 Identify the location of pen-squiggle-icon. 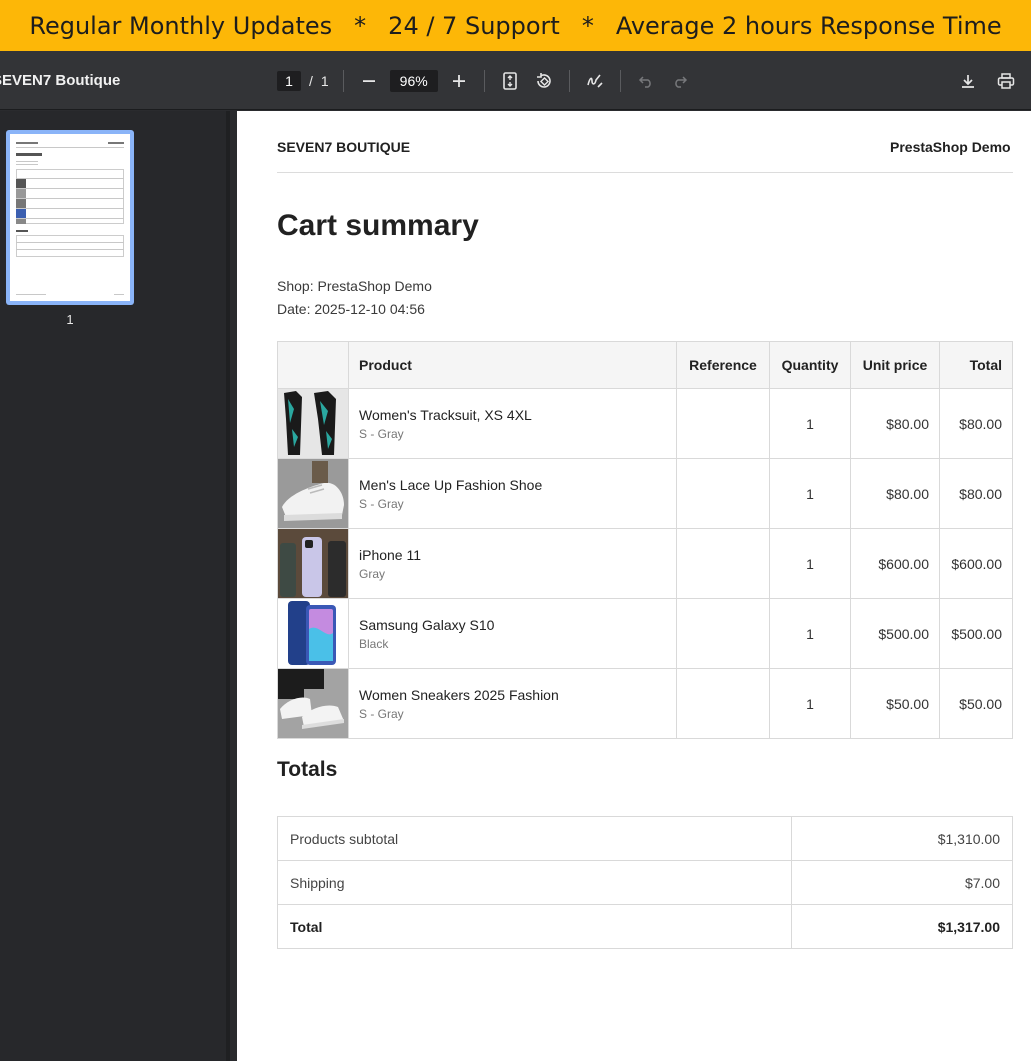
(594, 81).